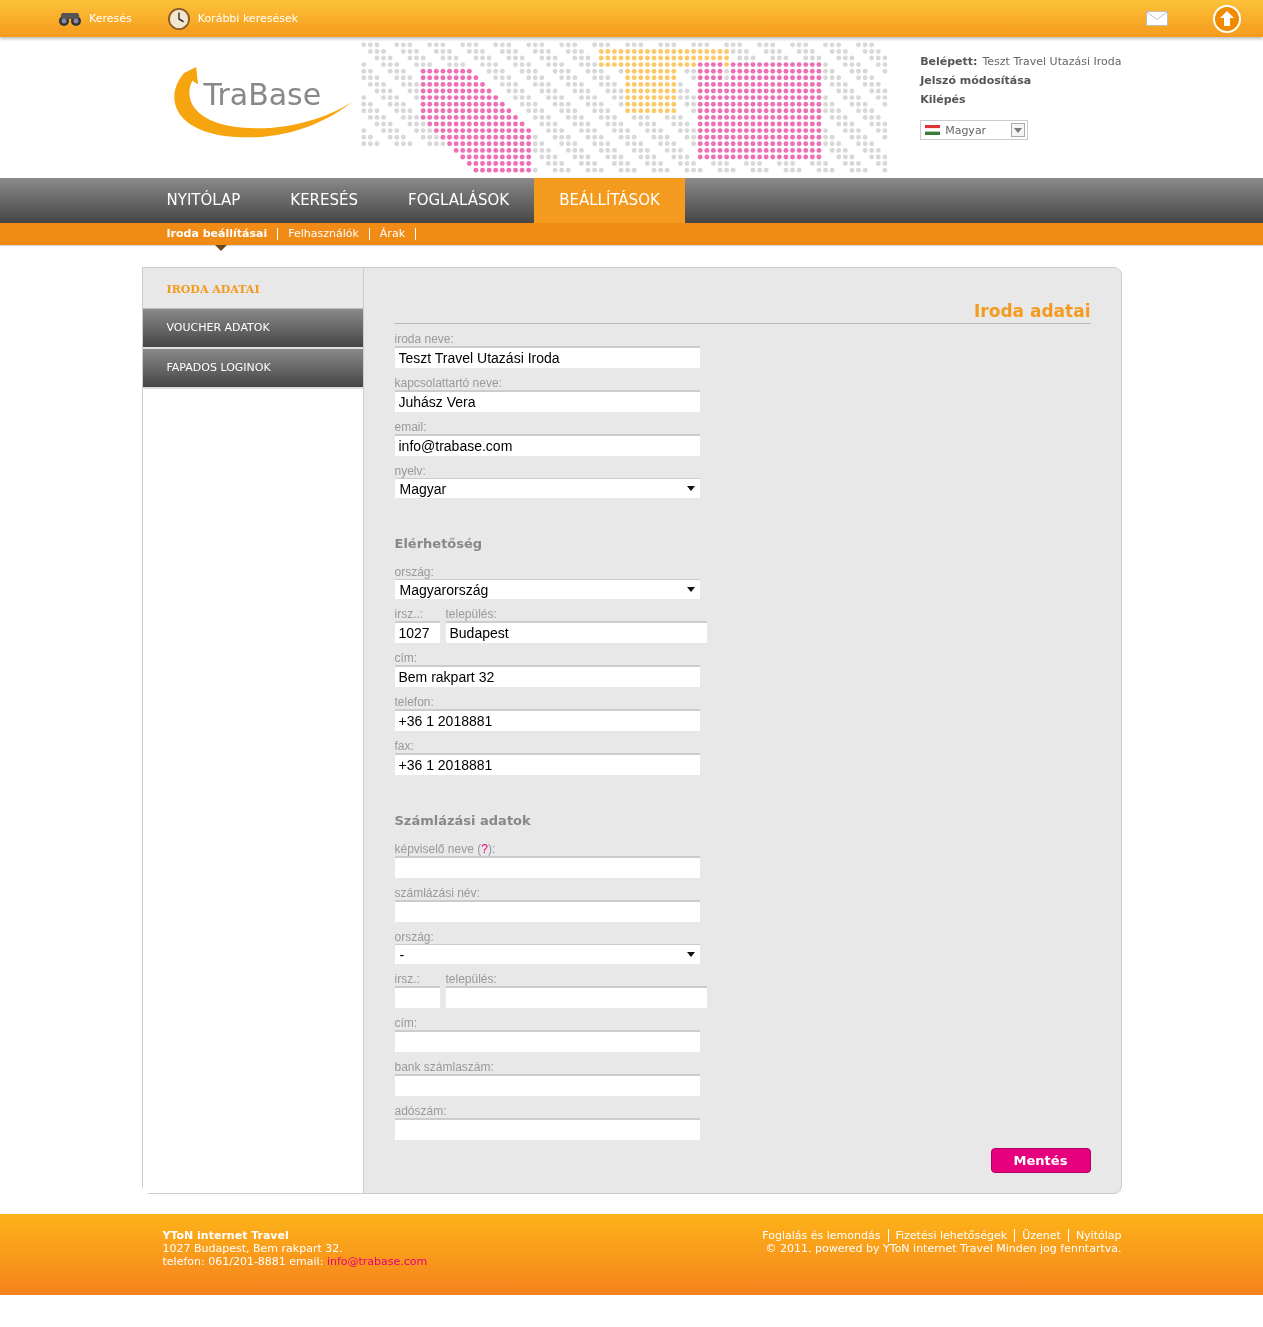 Image resolution: width=1263 pixels, height=1327 pixels. What do you see at coordinates (547, 445) in the screenshot?
I see `input-field: info@trabase.com` at bounding box center [547, 445].